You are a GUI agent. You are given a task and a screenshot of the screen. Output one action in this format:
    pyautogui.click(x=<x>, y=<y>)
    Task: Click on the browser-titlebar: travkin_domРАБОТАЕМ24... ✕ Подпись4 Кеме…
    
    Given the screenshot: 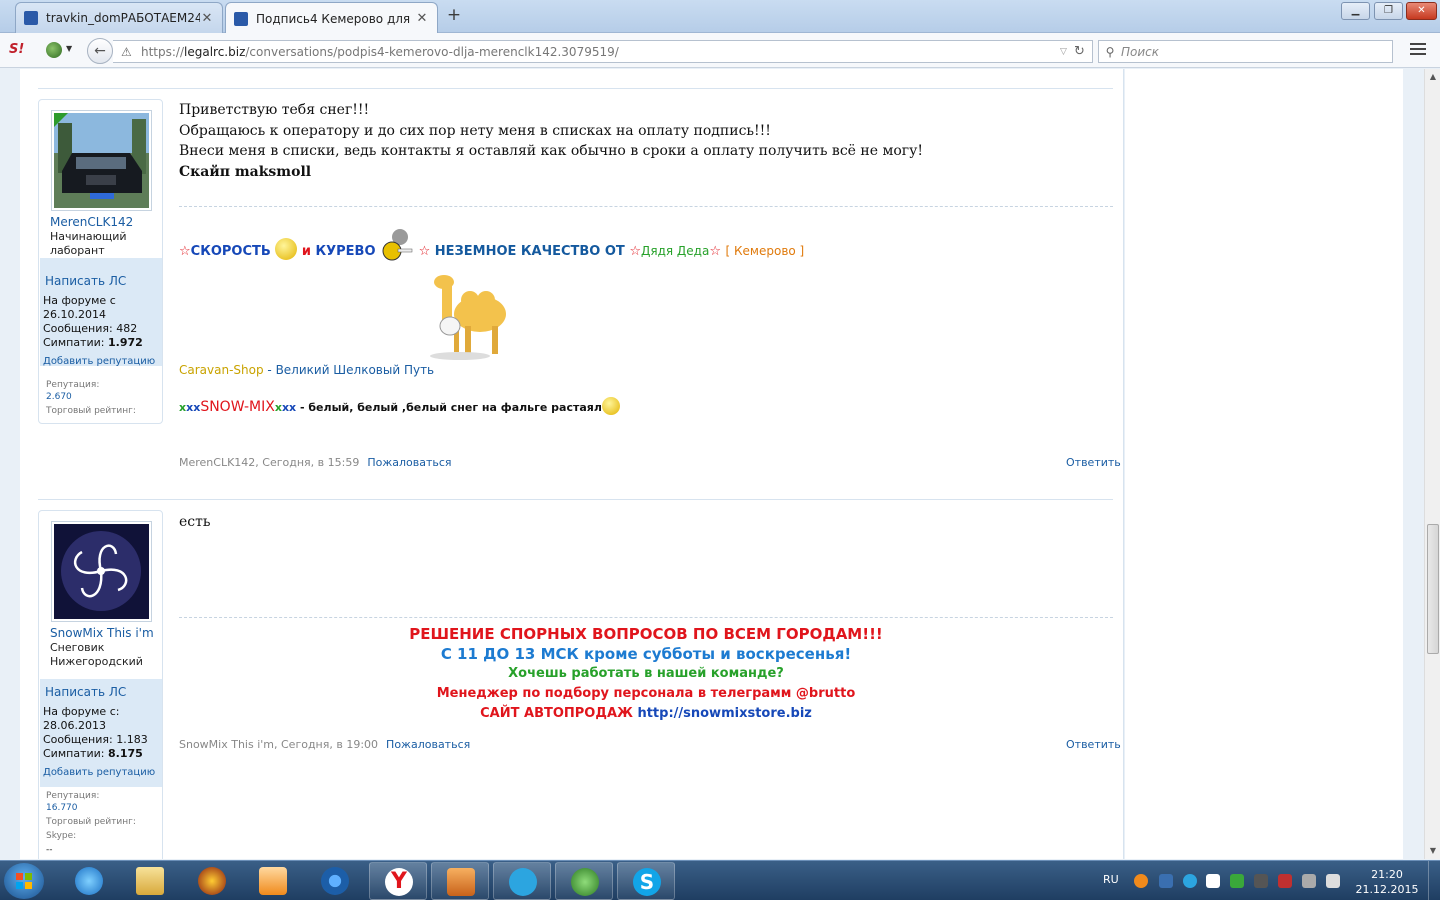 What is the action you would take?
    pyautogui.click(x=720, y=17)
    